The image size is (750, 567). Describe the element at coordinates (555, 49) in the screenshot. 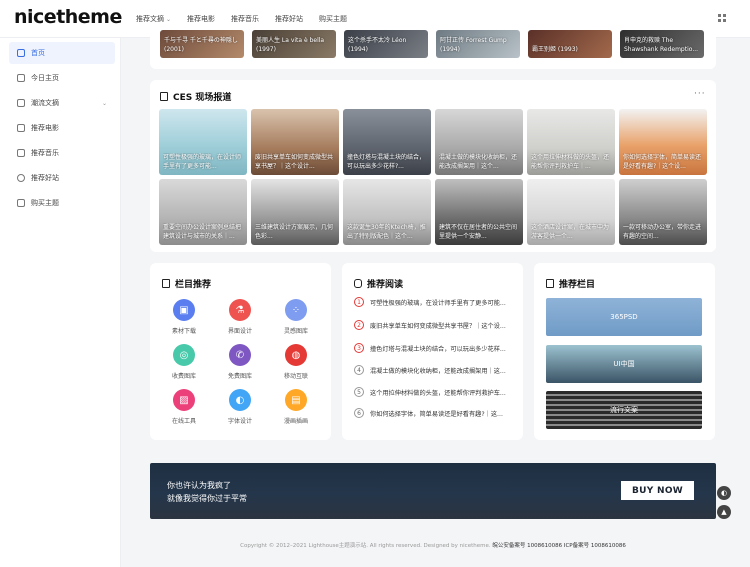

I see `movie-caption: 霸王别姬 (1993)` at that location.